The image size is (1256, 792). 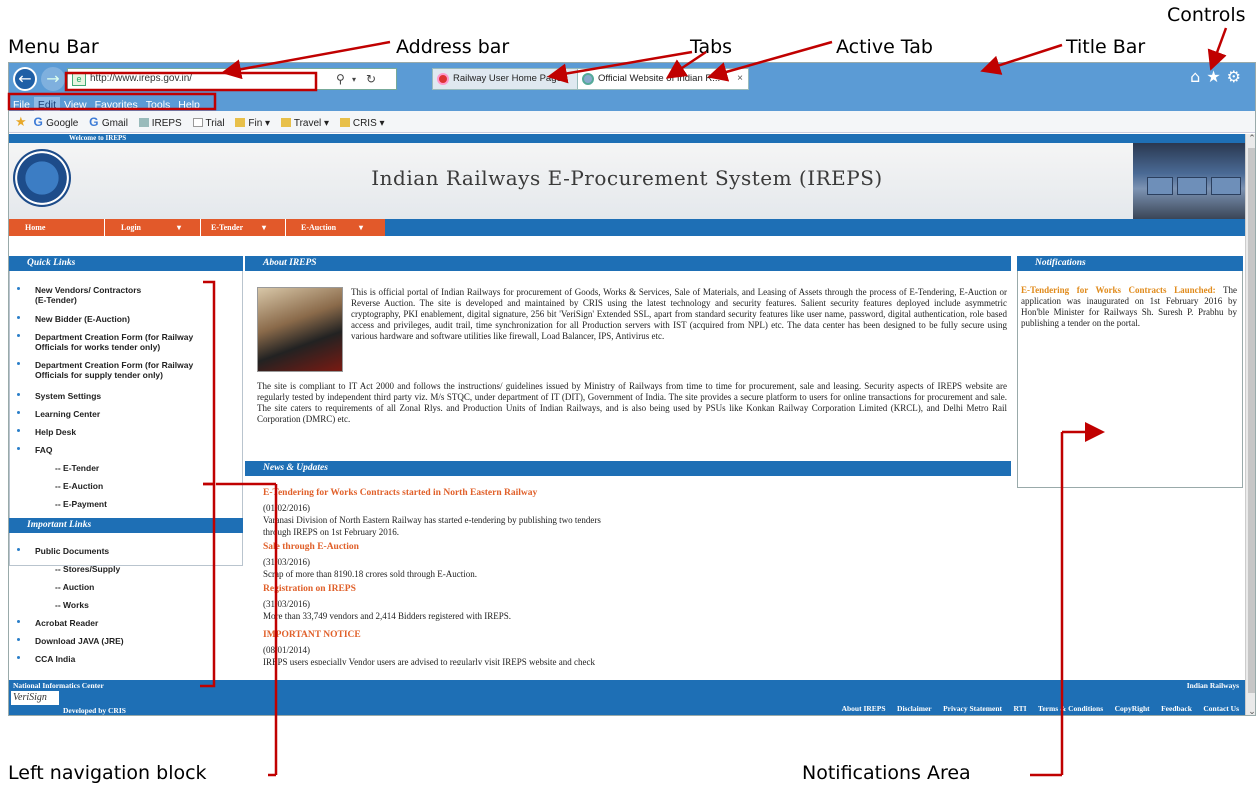 What do you see at coordinates (354, 79) in the screenshot?
I see `dropdown-icon: ▾` at bounding box center [354, 79].